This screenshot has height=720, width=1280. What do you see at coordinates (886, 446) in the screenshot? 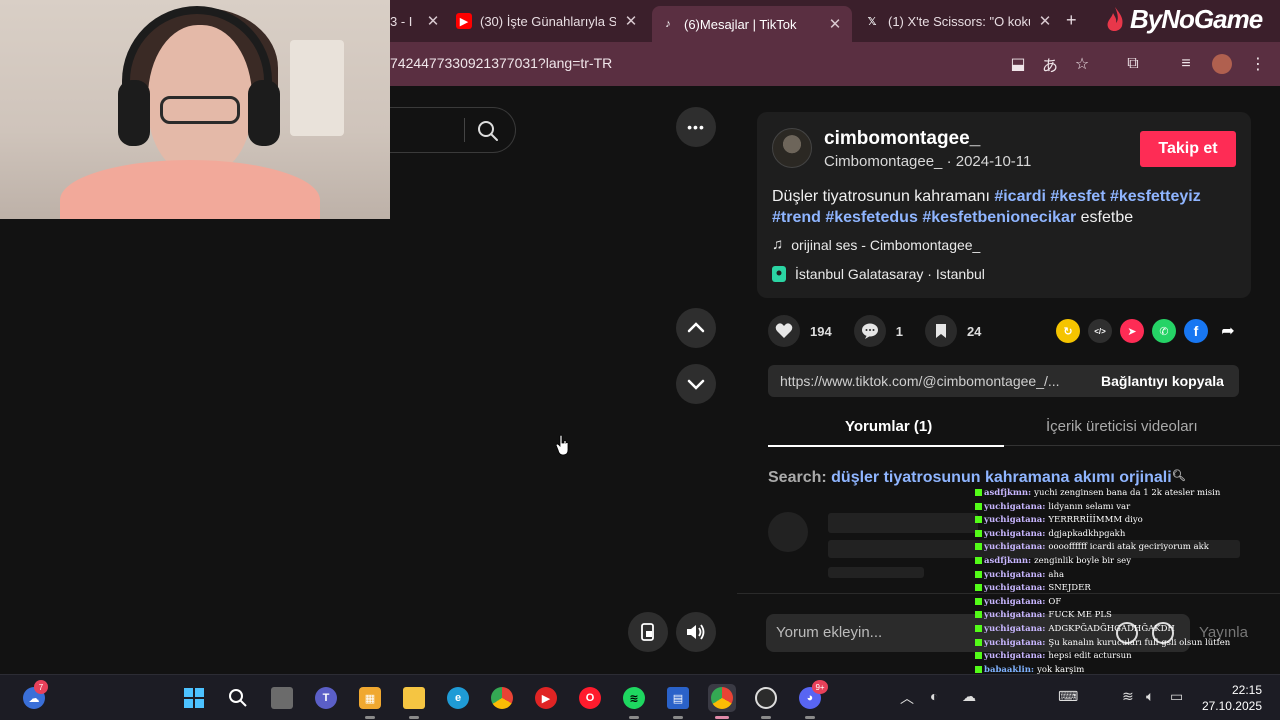
I see `active-tab-indicator` at bounding box center [886, 446].